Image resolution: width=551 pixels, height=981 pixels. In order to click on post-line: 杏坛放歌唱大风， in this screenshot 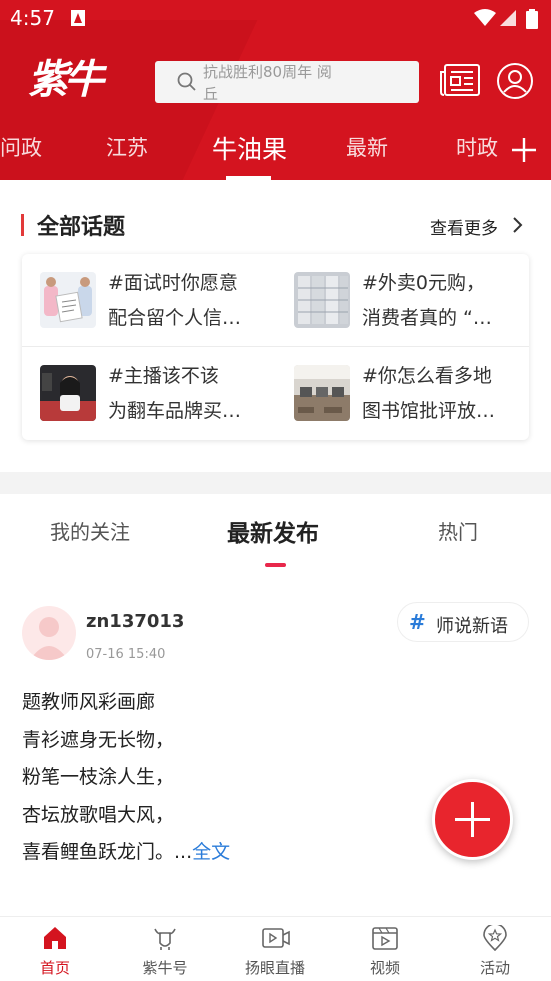, I will do `click(98, 814)`.